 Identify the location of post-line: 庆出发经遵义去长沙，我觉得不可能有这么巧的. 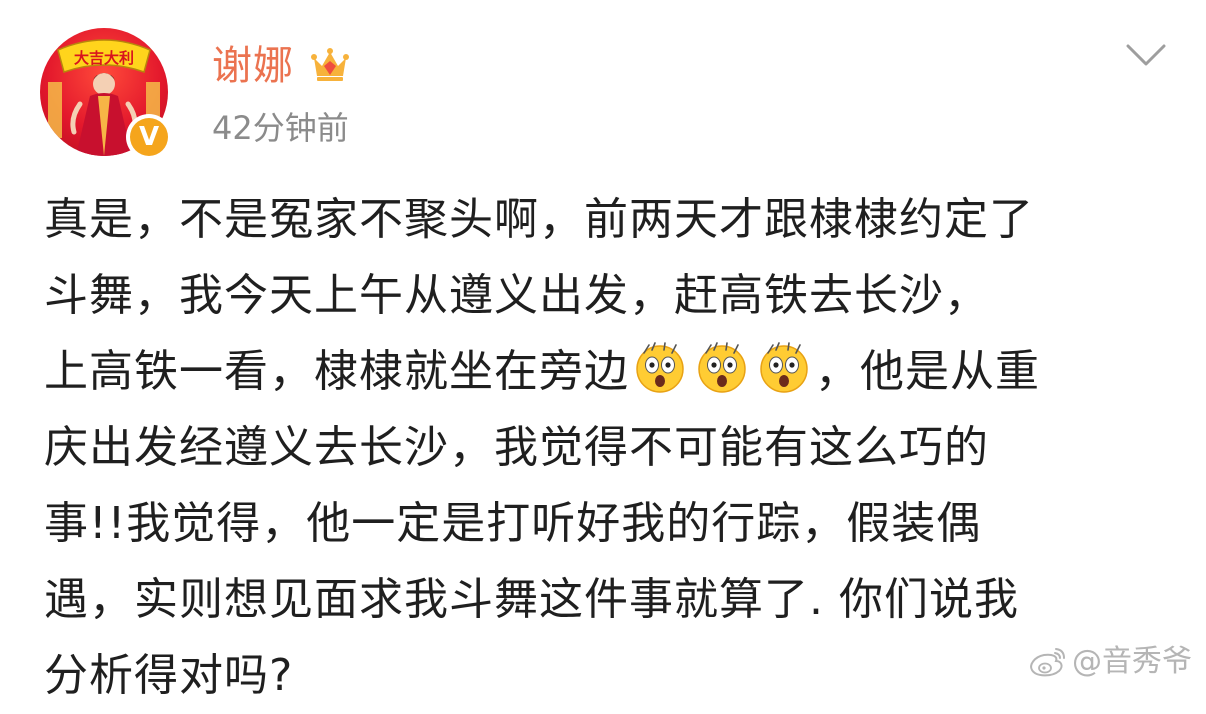
(516, 447).